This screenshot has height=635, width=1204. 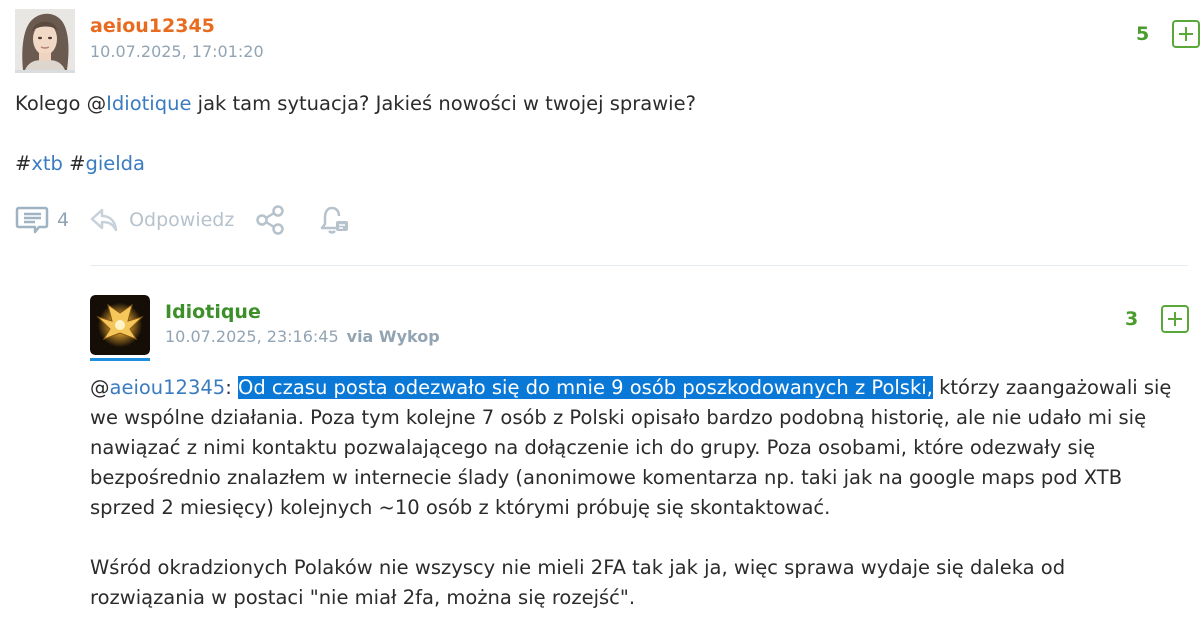 I want to click on reply-vote-count: 3, so click(x=1132, y=319).